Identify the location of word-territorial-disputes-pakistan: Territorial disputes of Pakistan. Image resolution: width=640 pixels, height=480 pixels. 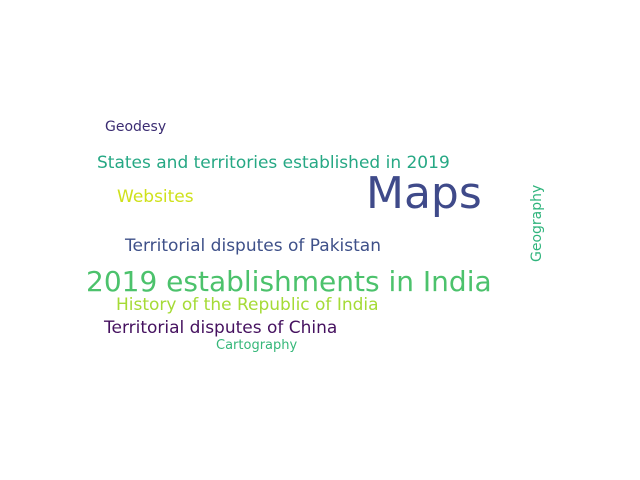
(253, 246).